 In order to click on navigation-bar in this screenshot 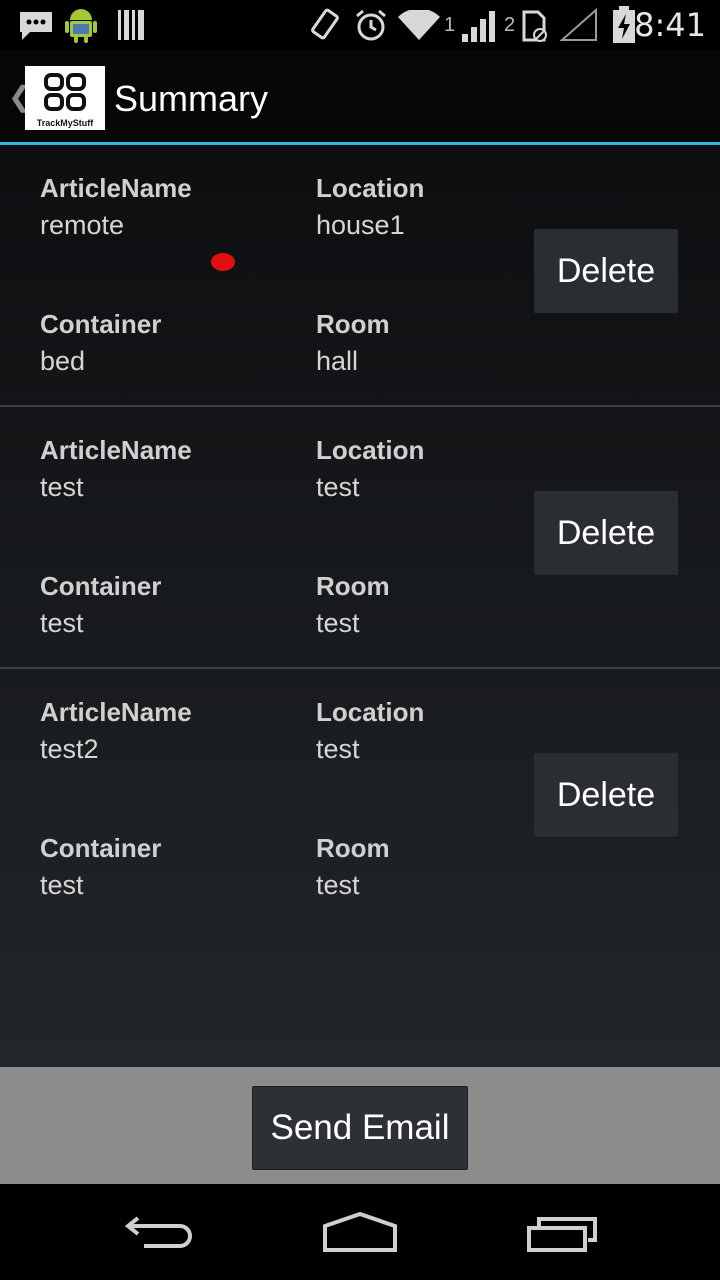, I will do `click(360, 1232)`.